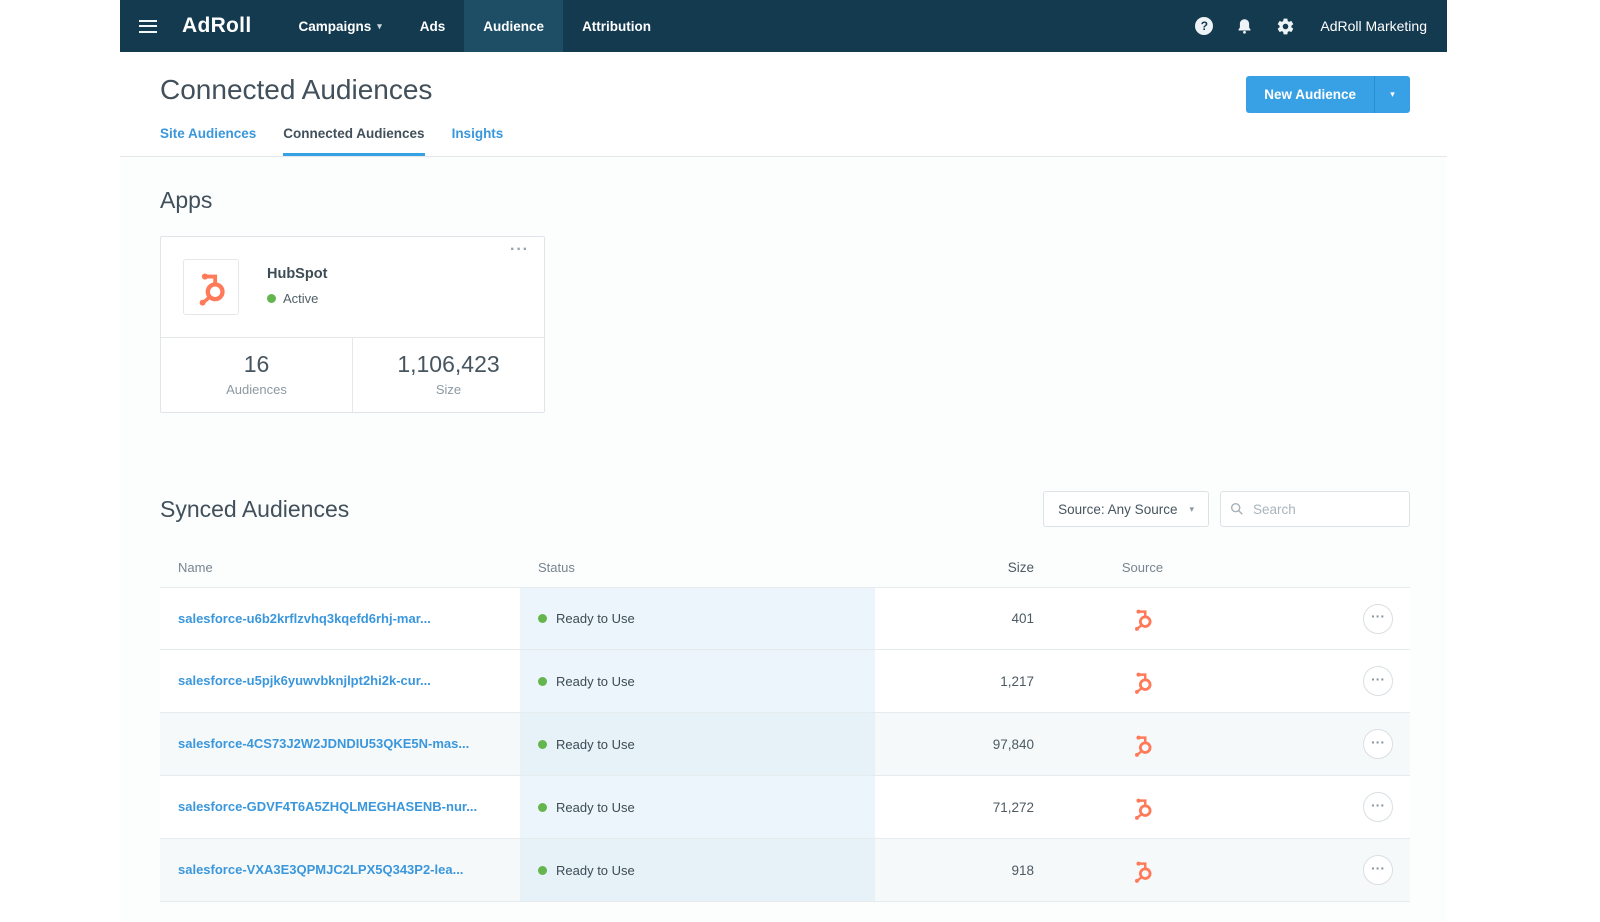 This screenshot has width=1600, height=922. I want to click on new-audience-button: New Audience, so click(1310, 94).